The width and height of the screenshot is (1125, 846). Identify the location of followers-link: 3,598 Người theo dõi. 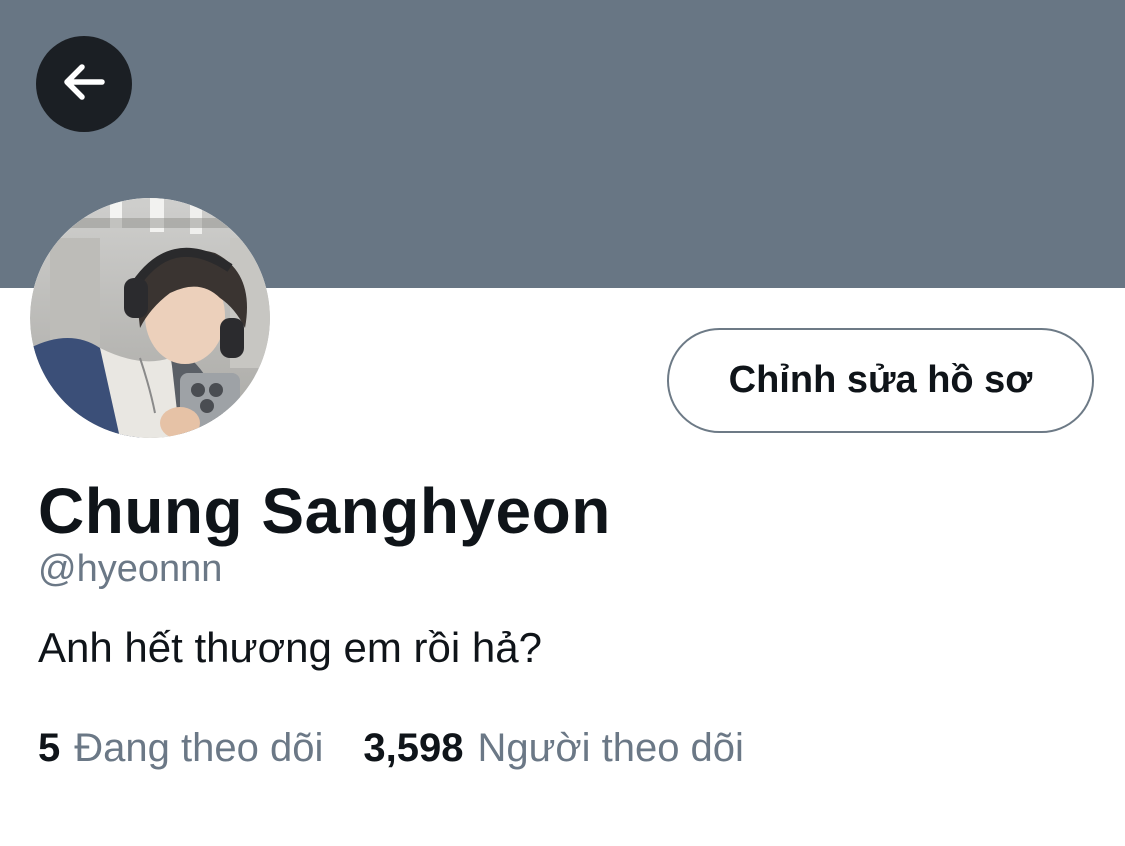
(553, 748).